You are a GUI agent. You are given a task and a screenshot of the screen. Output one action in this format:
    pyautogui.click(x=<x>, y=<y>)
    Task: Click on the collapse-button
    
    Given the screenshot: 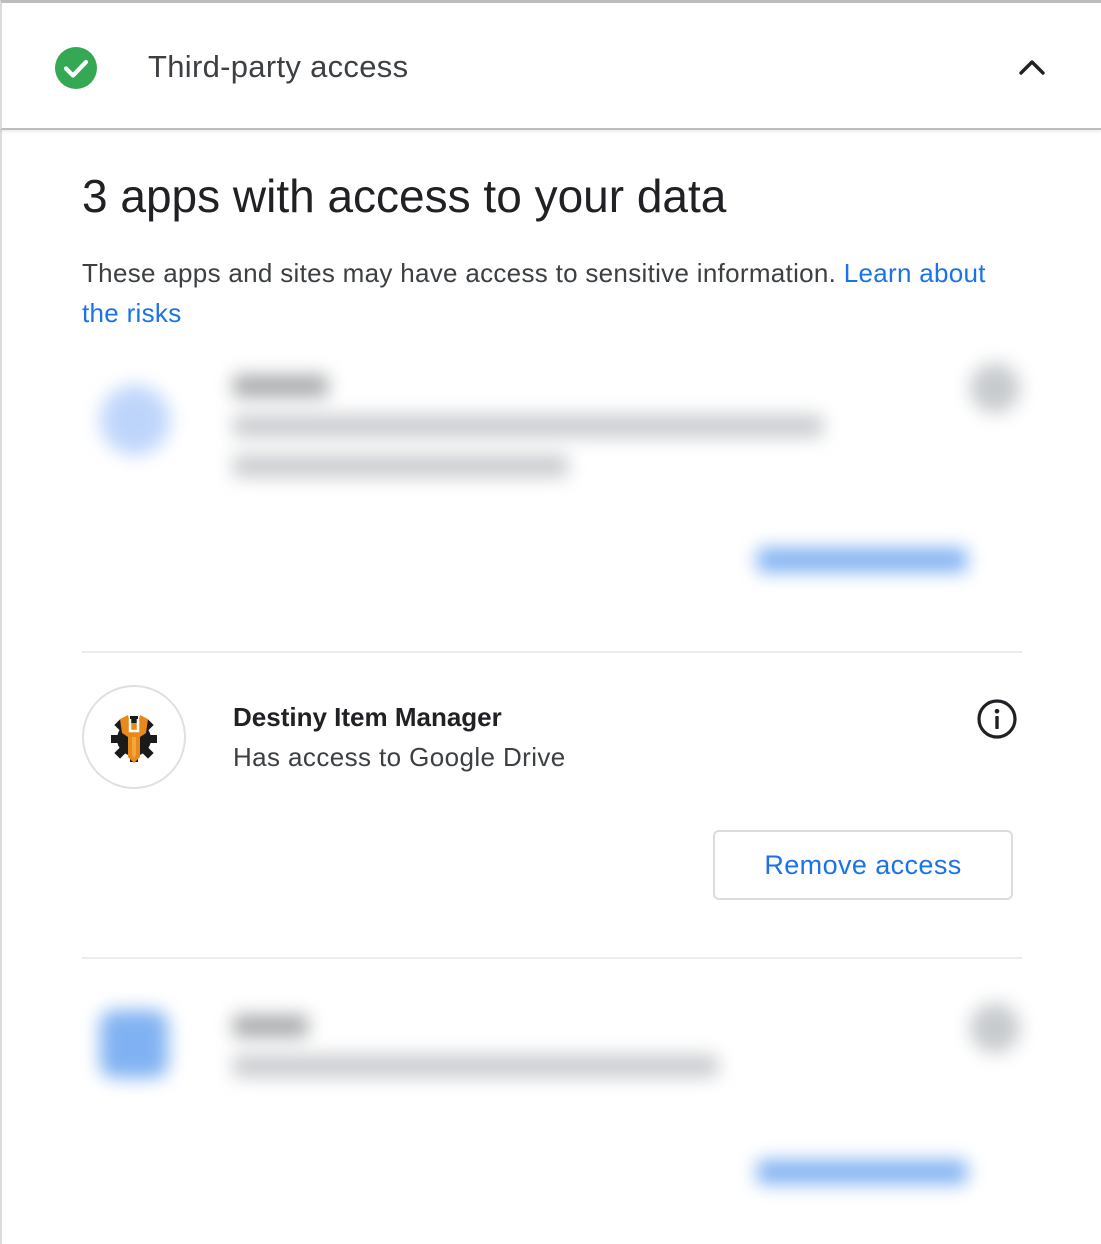 What is the action you would take?
    pyautogui.click(x=1032, y=69)
    